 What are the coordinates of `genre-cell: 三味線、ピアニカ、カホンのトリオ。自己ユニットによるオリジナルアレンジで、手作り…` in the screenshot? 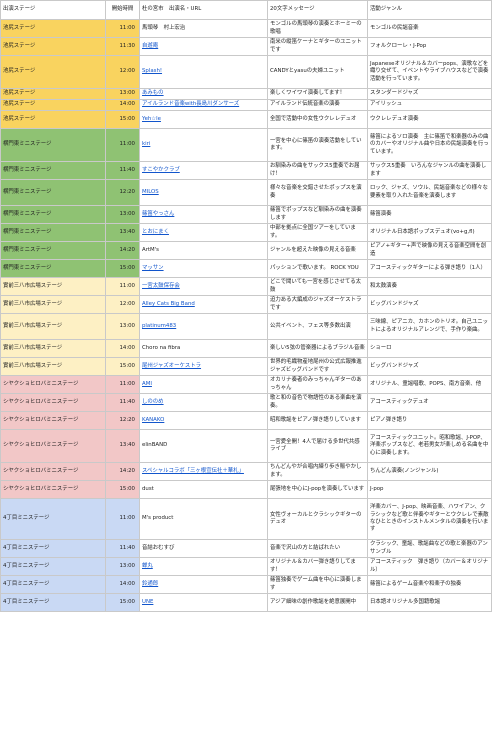 It's located at (429, 326).